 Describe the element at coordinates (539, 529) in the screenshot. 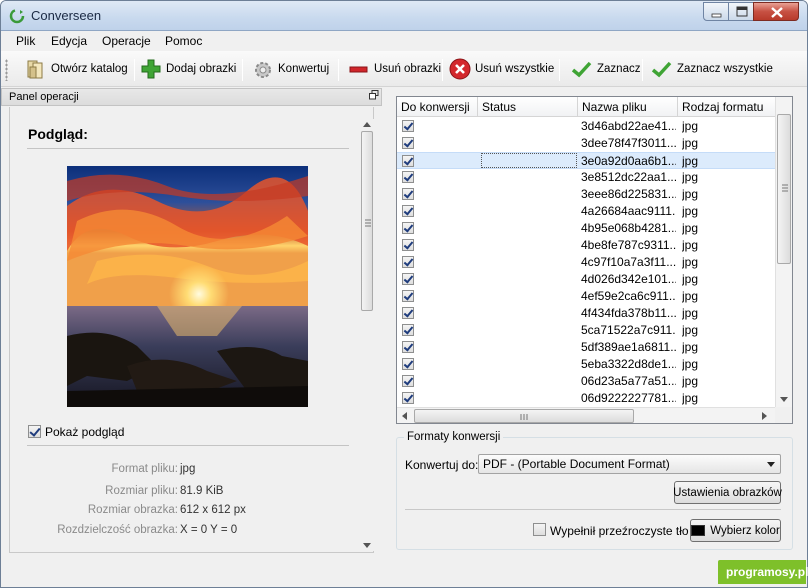

I see `fill-transparent-checkbox` at that location.